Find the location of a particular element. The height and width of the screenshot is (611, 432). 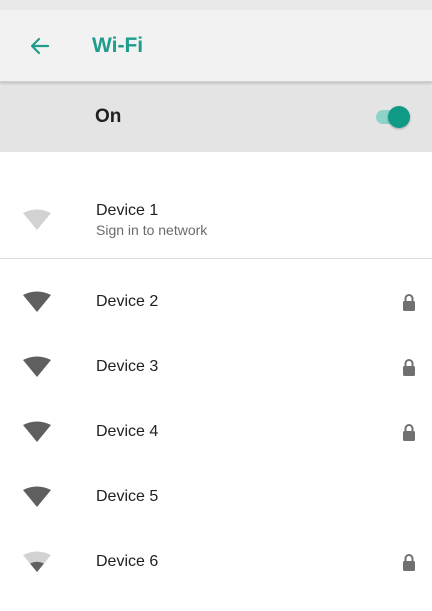

page-title: Wi-Fi is located at coordinates (118, 45).